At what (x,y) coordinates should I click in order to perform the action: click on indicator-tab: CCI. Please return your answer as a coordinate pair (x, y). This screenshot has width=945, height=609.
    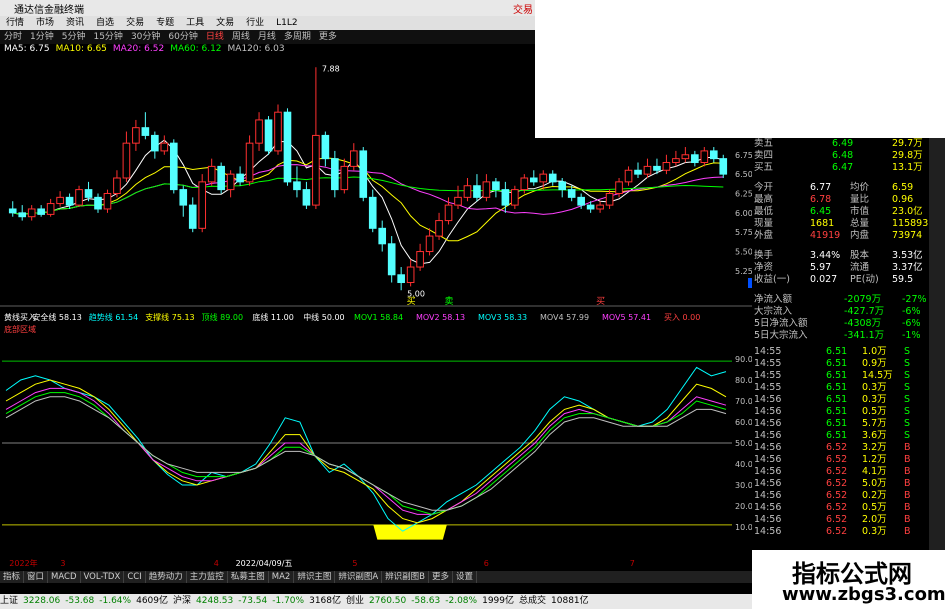
    Looking at the image, I should click on (135, 577).